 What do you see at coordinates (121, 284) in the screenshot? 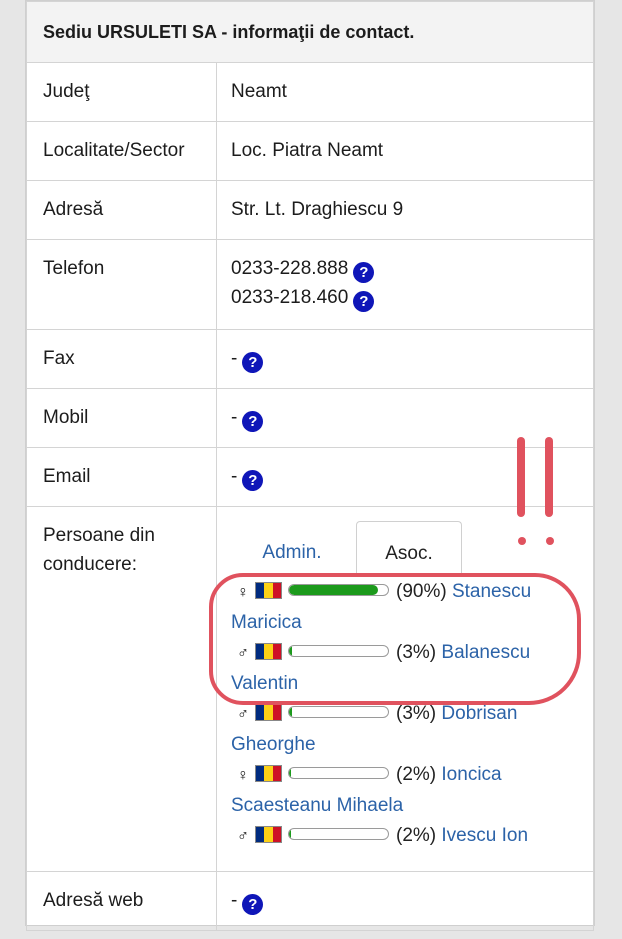
I see `row-label: Telefon` at bounding box center [121, 284].